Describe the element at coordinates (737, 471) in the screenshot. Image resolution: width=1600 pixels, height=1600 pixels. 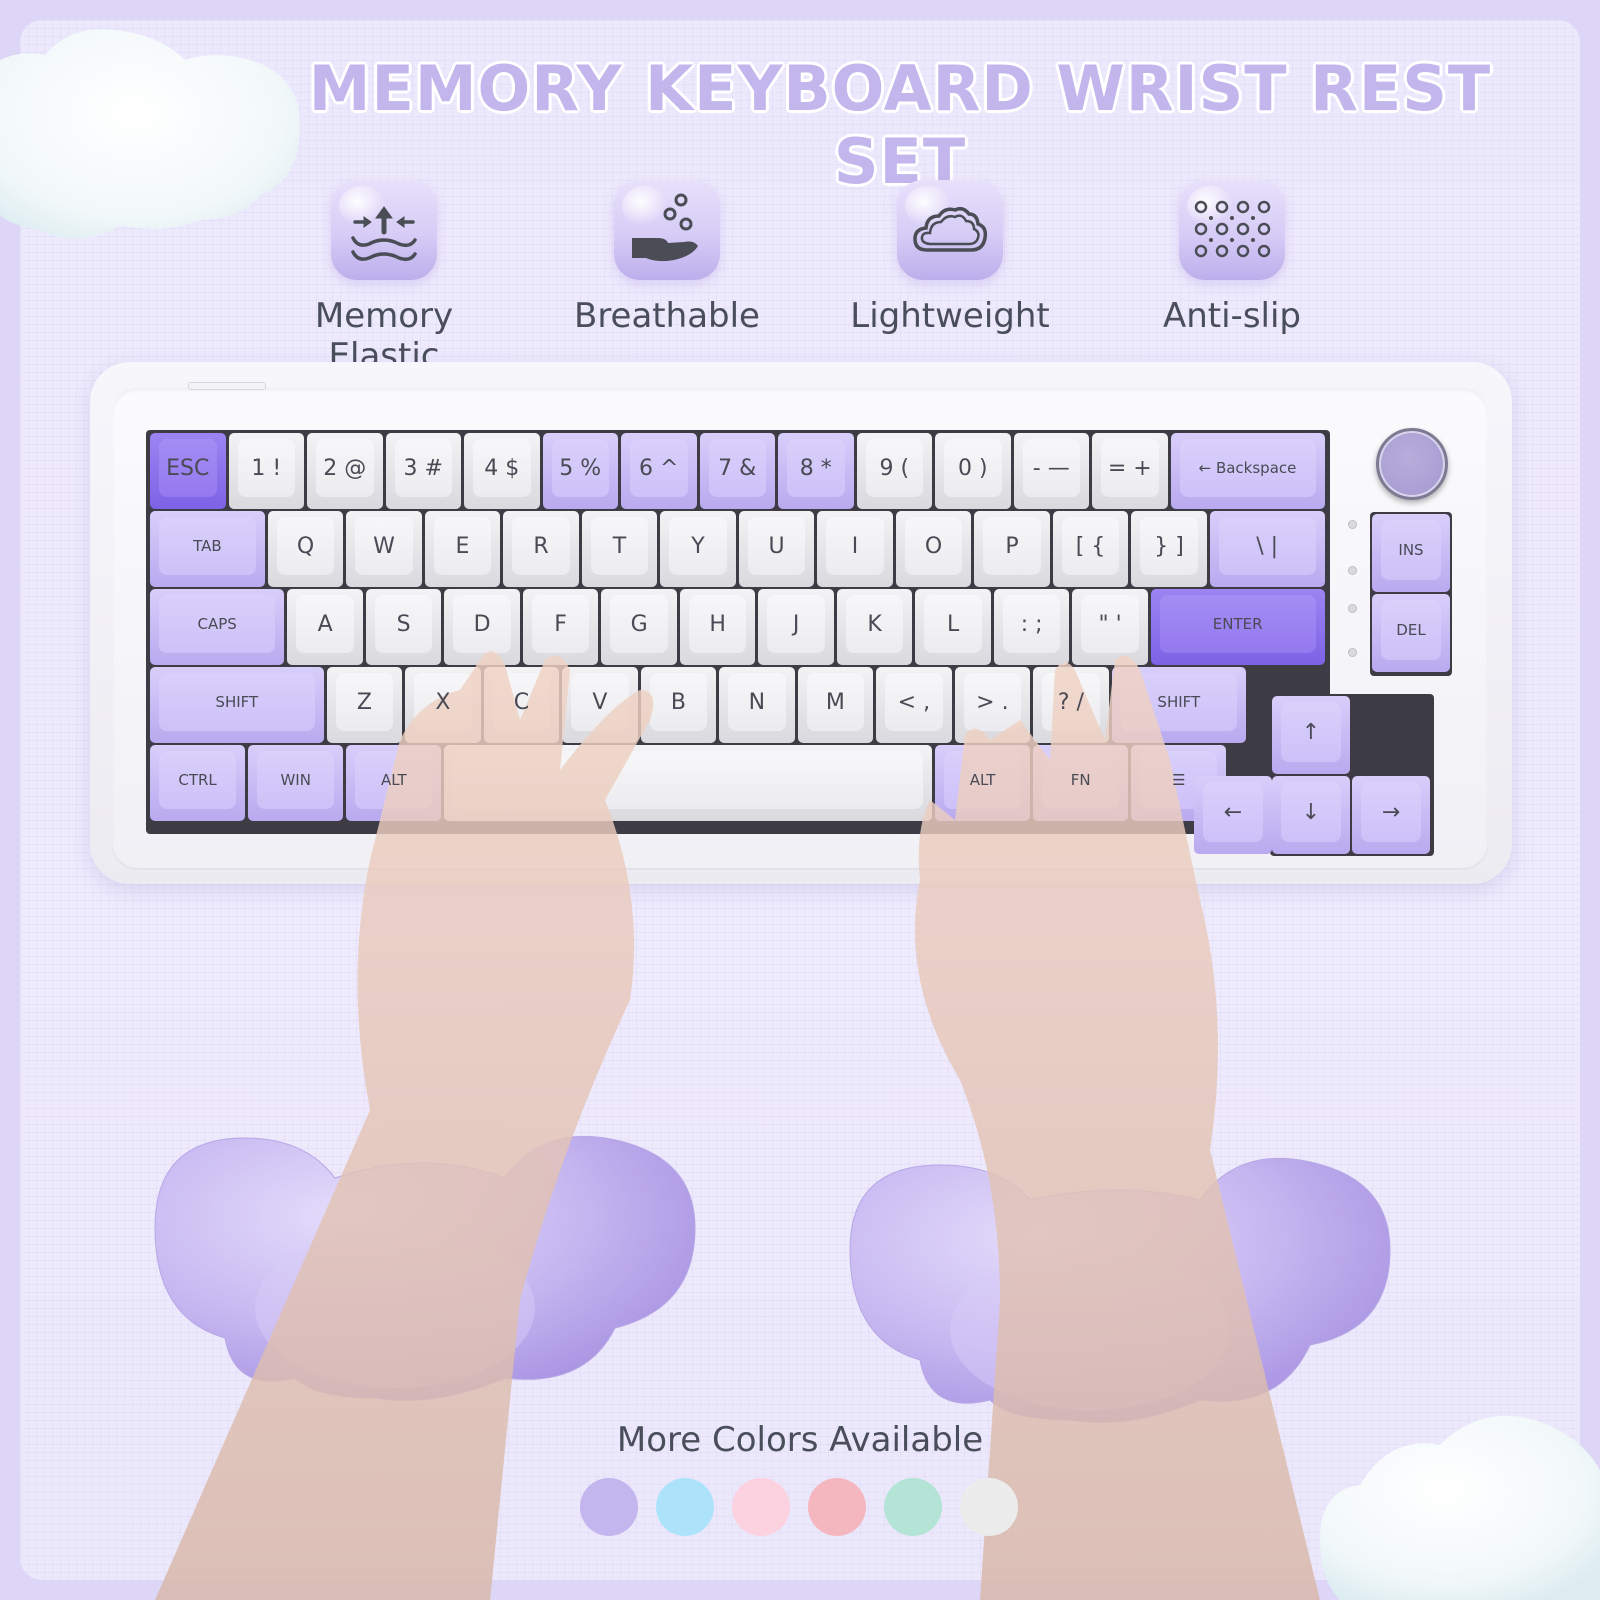
I see `key: 7 &` at that location.